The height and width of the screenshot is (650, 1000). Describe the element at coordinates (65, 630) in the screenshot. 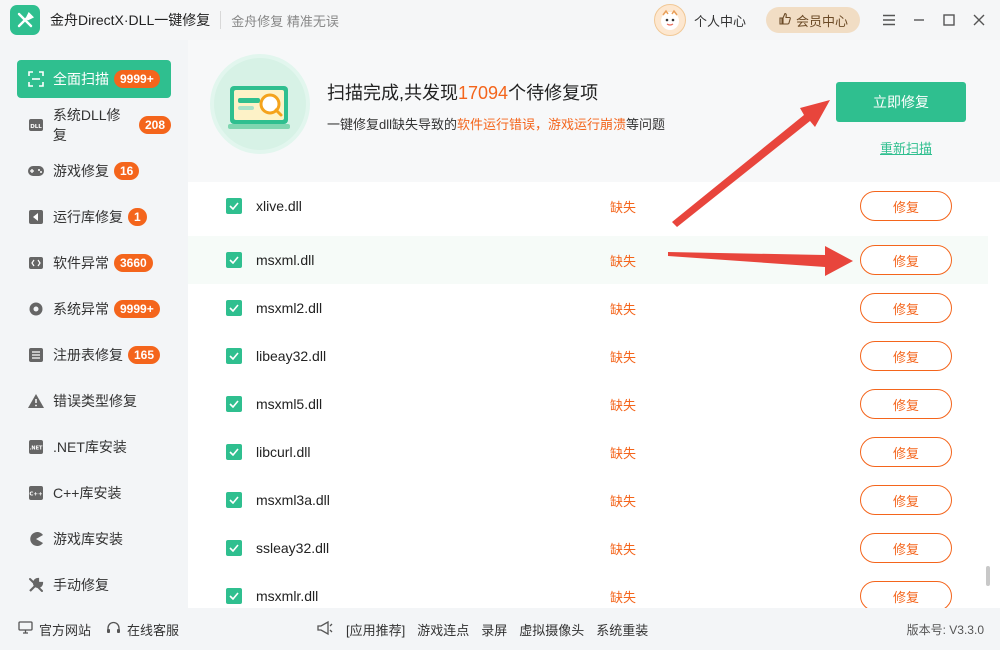

I see `official-site-label: 官方网站` at that location.